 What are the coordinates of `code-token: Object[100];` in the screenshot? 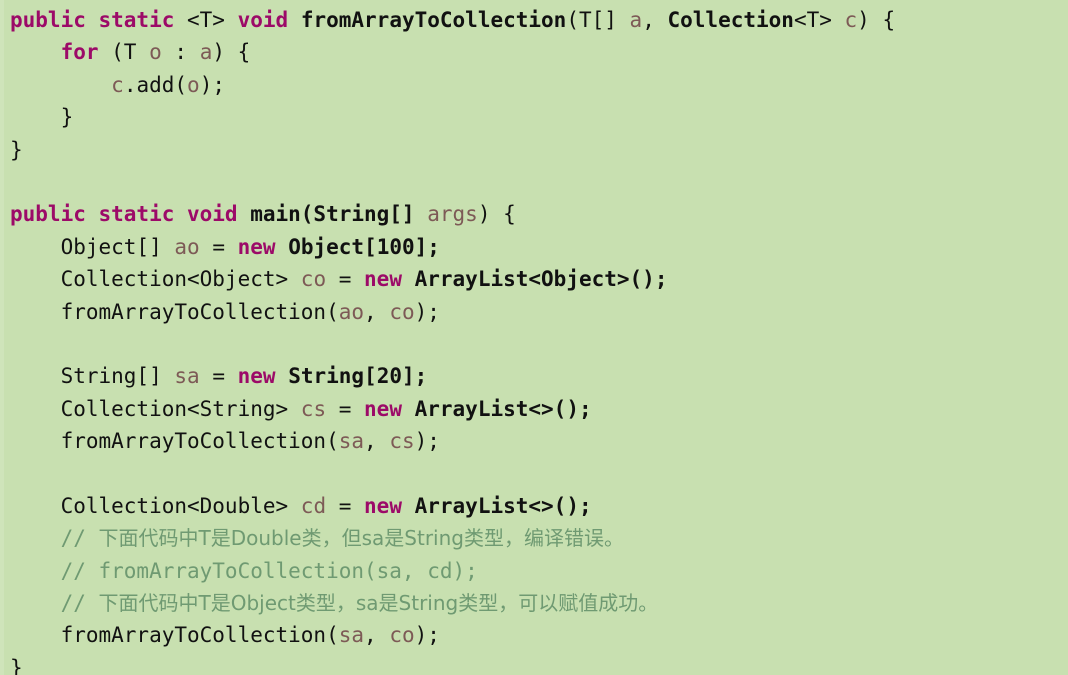 It's located at (364, 246).